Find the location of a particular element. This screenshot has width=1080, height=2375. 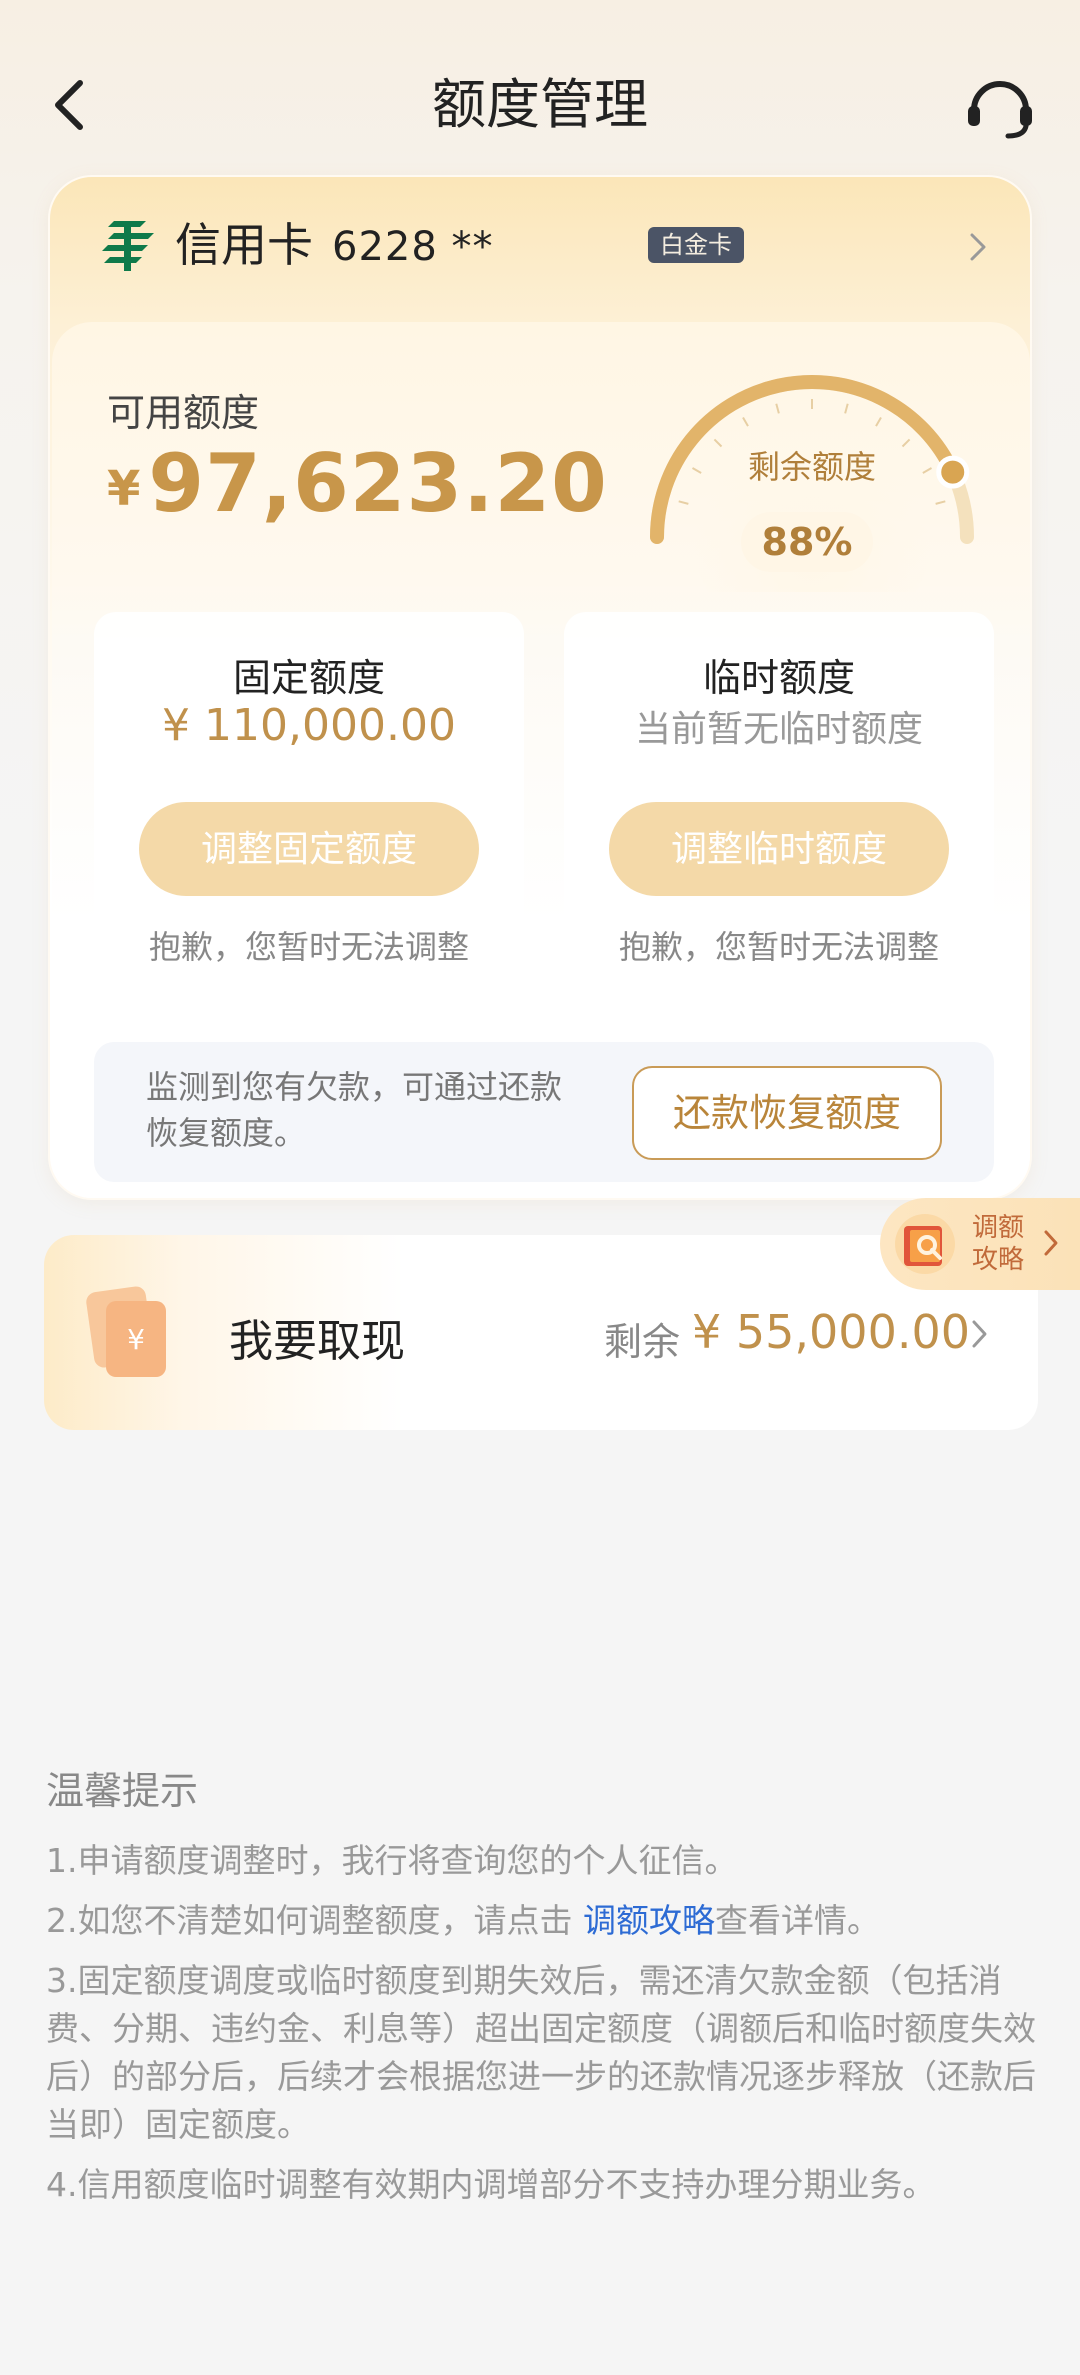

available-limit-amount: ¥97,623.20 is located at coordinates (357, 483).